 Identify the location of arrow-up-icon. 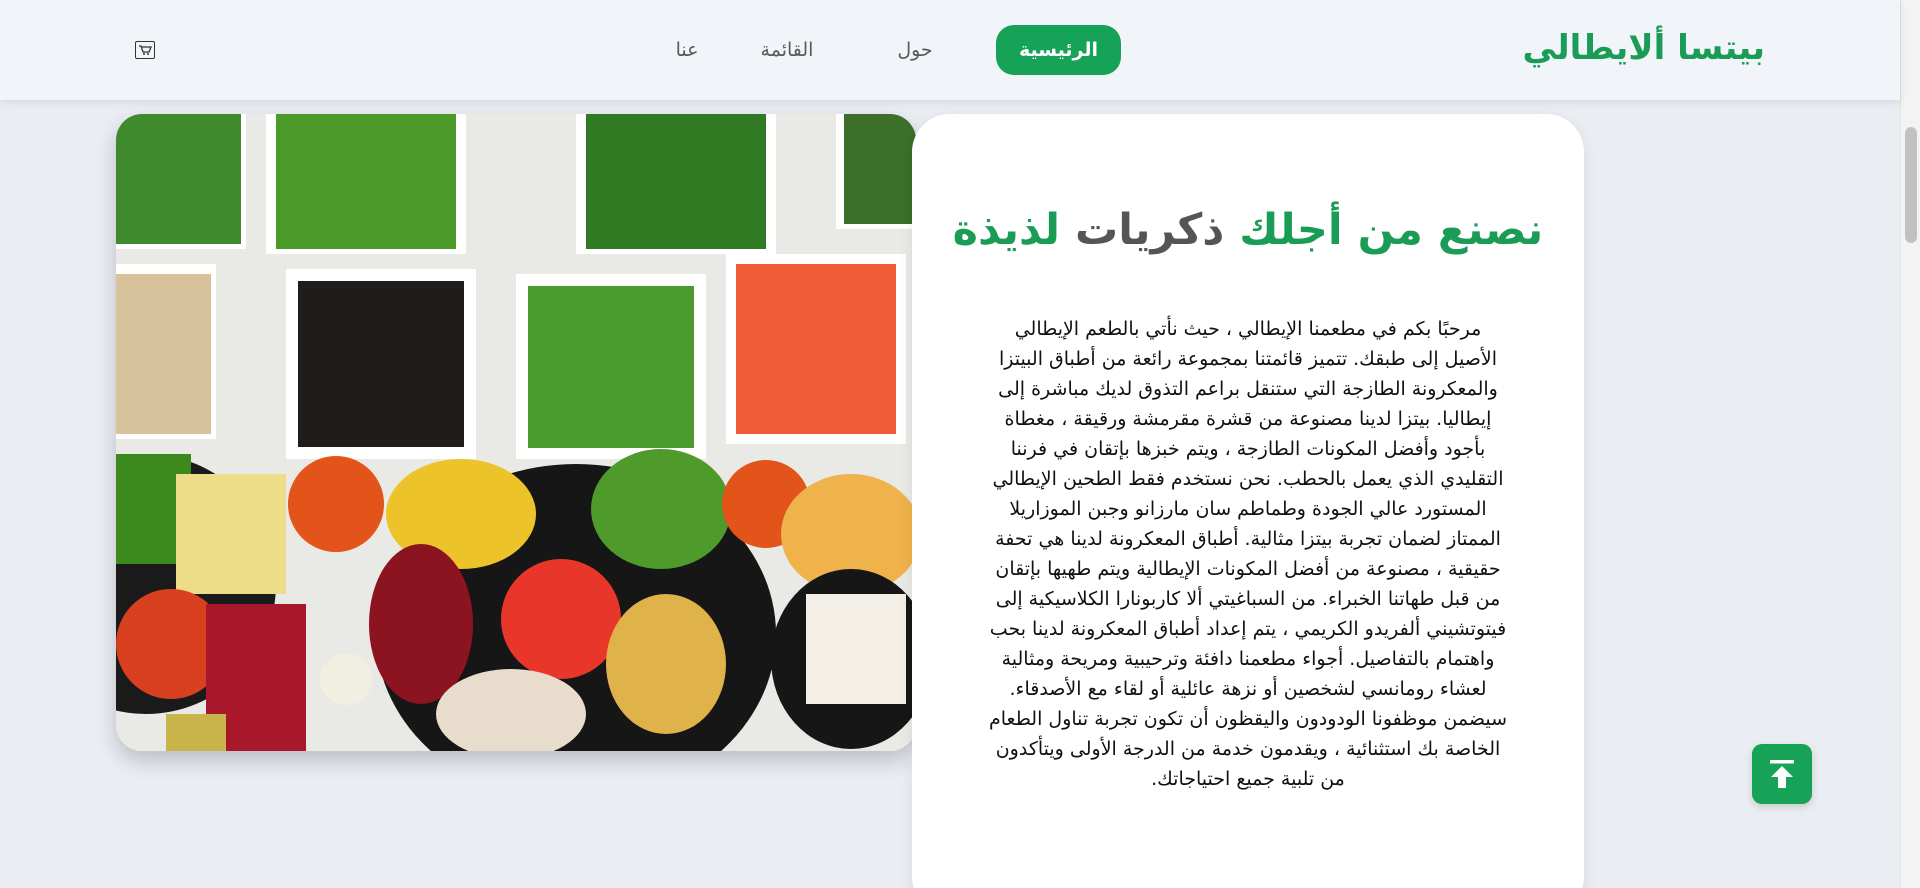
(1782, 774).